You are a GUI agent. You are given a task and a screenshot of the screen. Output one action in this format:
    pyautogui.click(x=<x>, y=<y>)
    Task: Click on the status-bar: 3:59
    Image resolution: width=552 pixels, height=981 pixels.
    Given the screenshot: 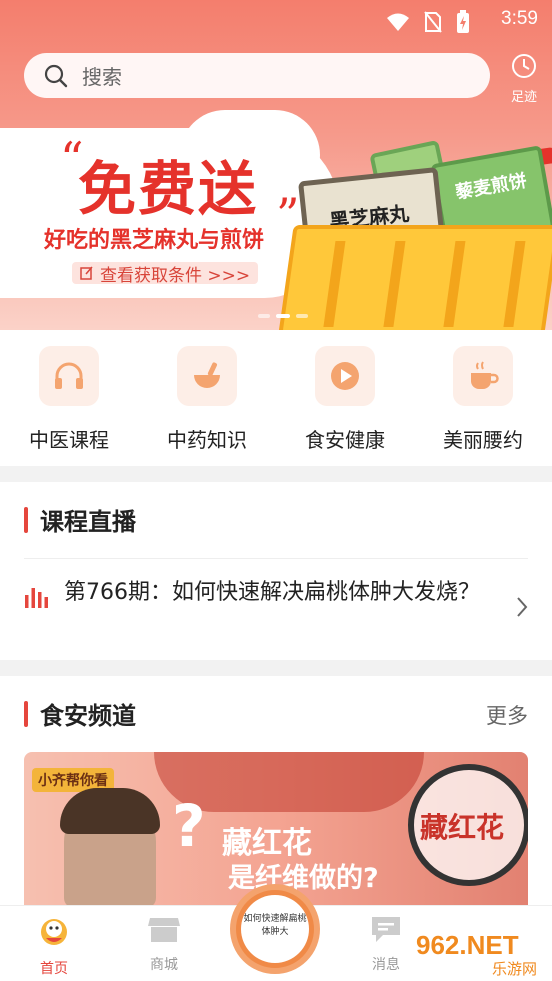 What is the action you would take?
    pyautogui.click(x=276, y=20)
    